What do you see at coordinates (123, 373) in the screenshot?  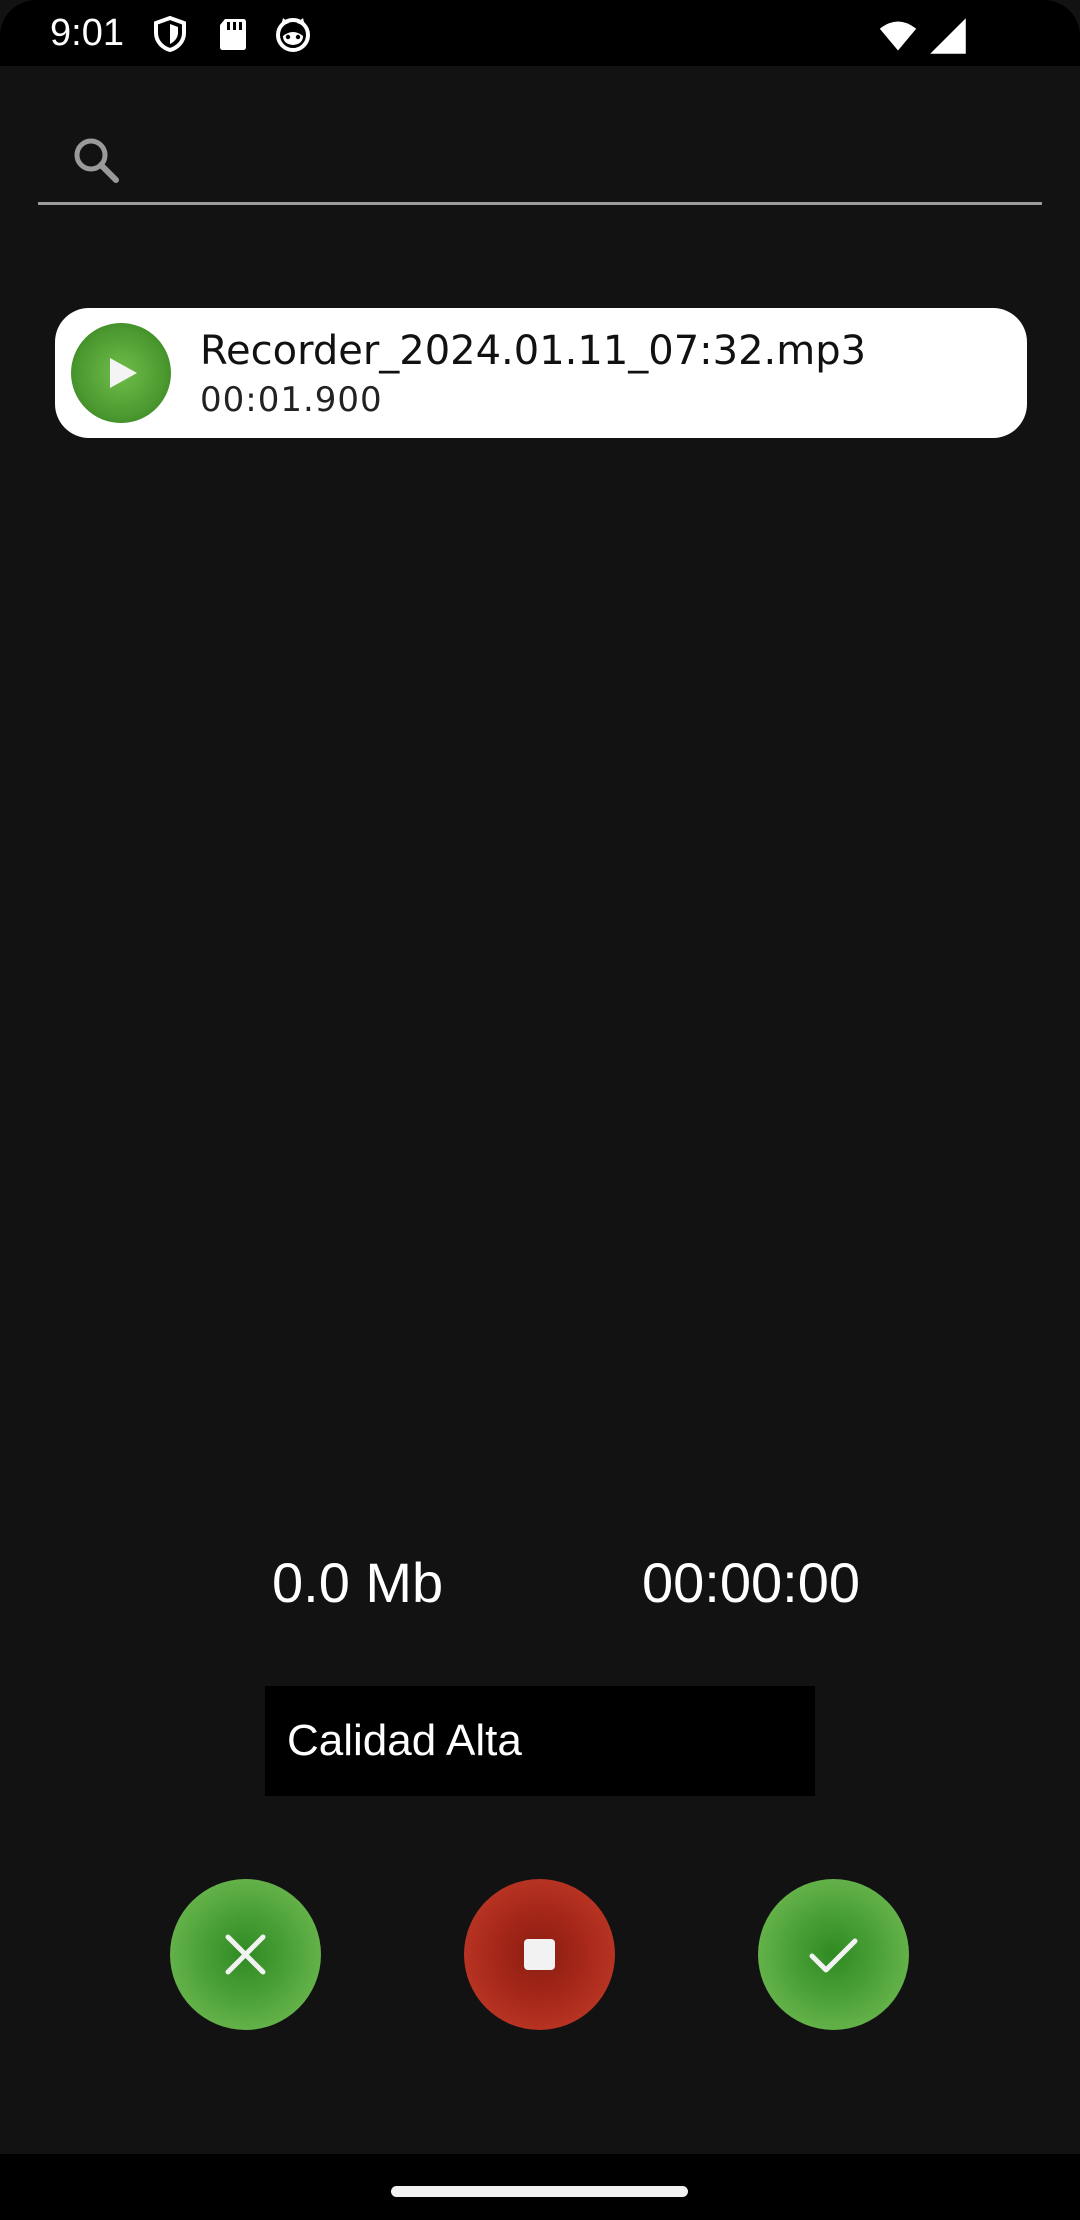 I see `play-icon` at bounding box center [123, 373].